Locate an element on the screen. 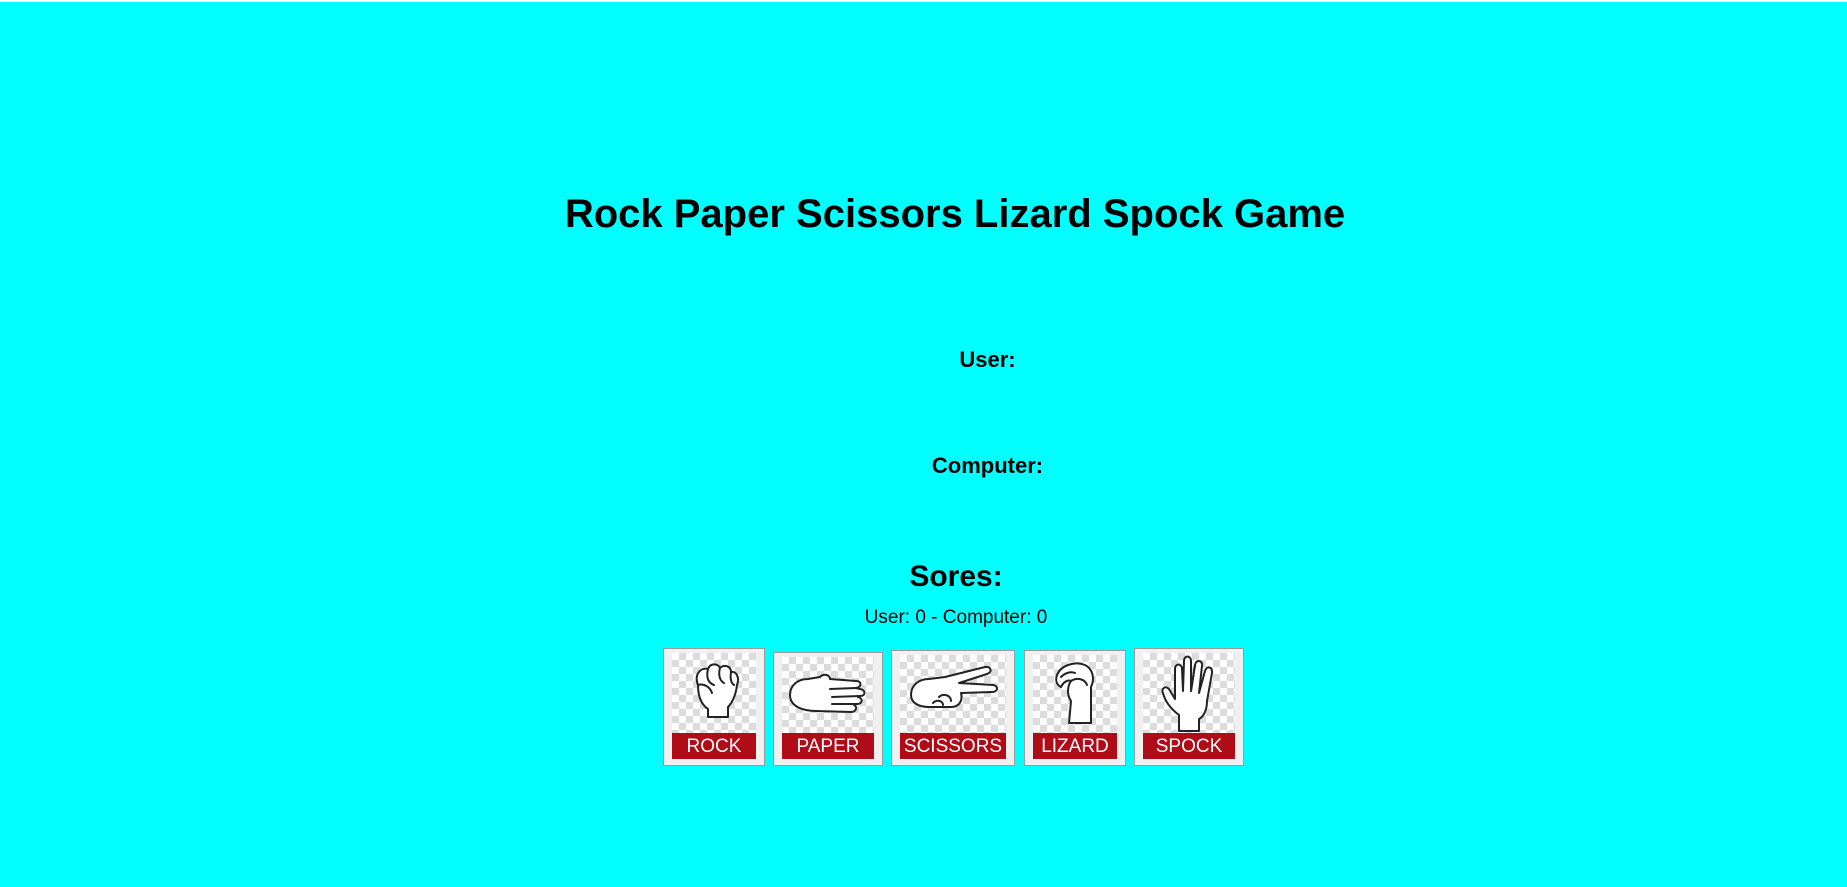  paper-image: PAPER is located at coordinates (828, 708).